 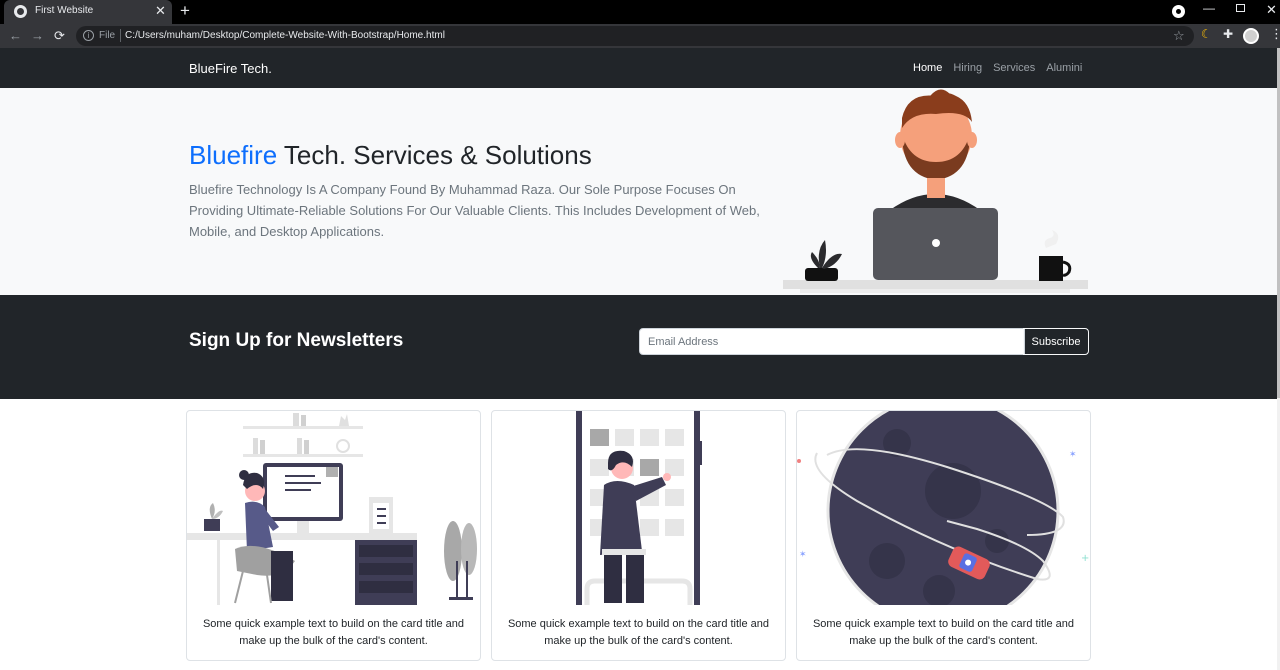 What do you see at coordinates (296, 340) in the screenshot?
I see `newsletter-title: Sign Up for Newsletters` at bounding box center [296, 340].